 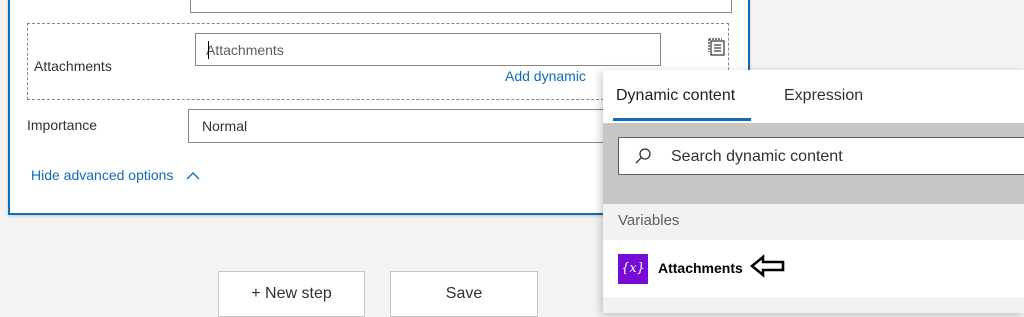 I want to click on importance-value: Normal, so click(x=225, y=126).